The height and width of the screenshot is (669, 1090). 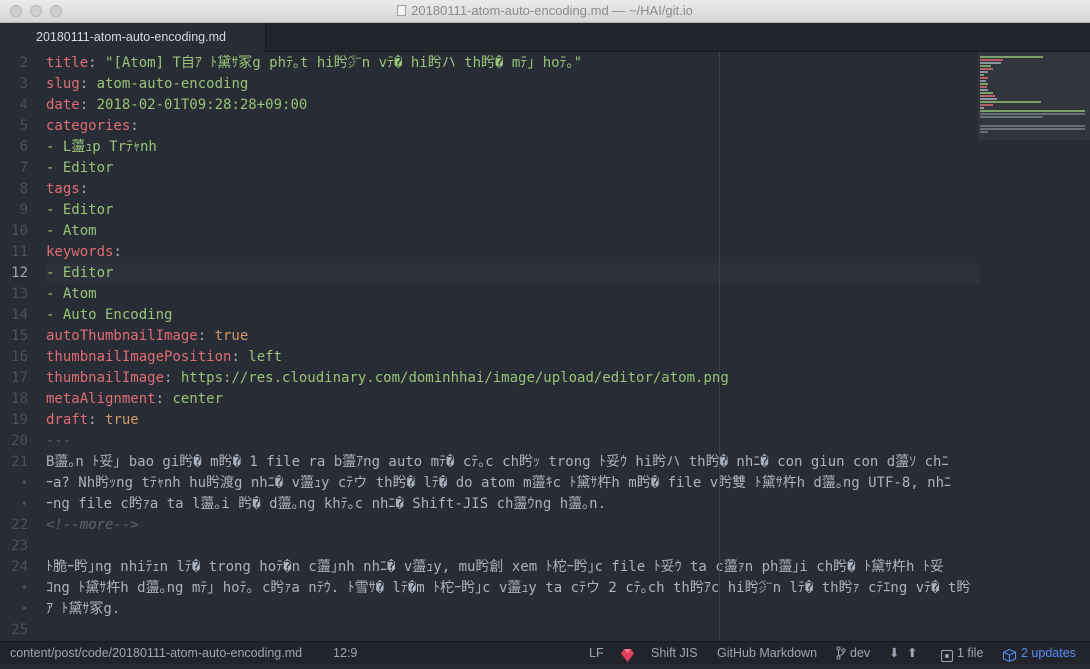 What do you see at coordinates (101, 147) in the screenshot?
I see `code-line: - L蘯ｭp Trﾃｬnh` at bounding box center [101, 147].